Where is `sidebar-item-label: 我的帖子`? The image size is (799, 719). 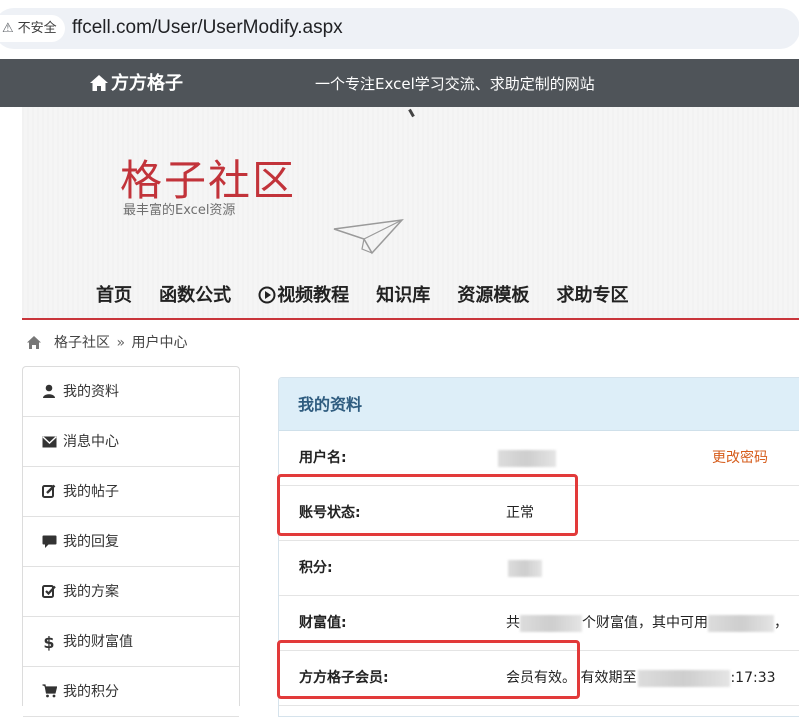 sidebar-item-label: 我的帖子 is located at coordinates (91, 492).